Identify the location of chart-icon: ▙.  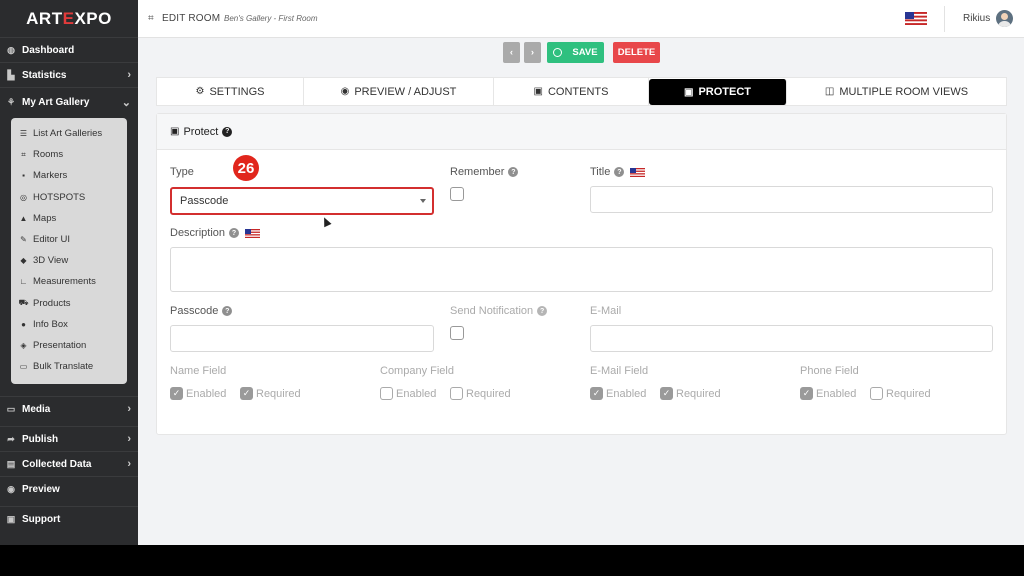
(11, 74).